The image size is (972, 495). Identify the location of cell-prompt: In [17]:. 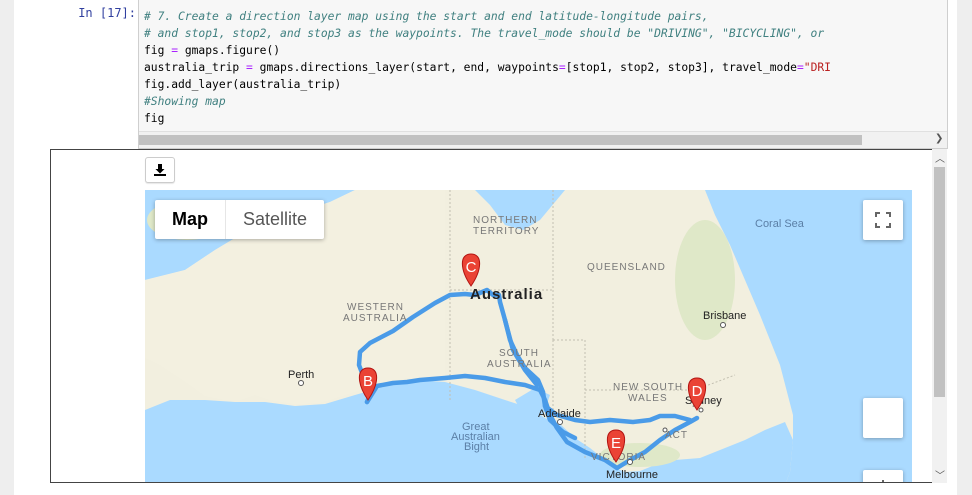
(107, 13).